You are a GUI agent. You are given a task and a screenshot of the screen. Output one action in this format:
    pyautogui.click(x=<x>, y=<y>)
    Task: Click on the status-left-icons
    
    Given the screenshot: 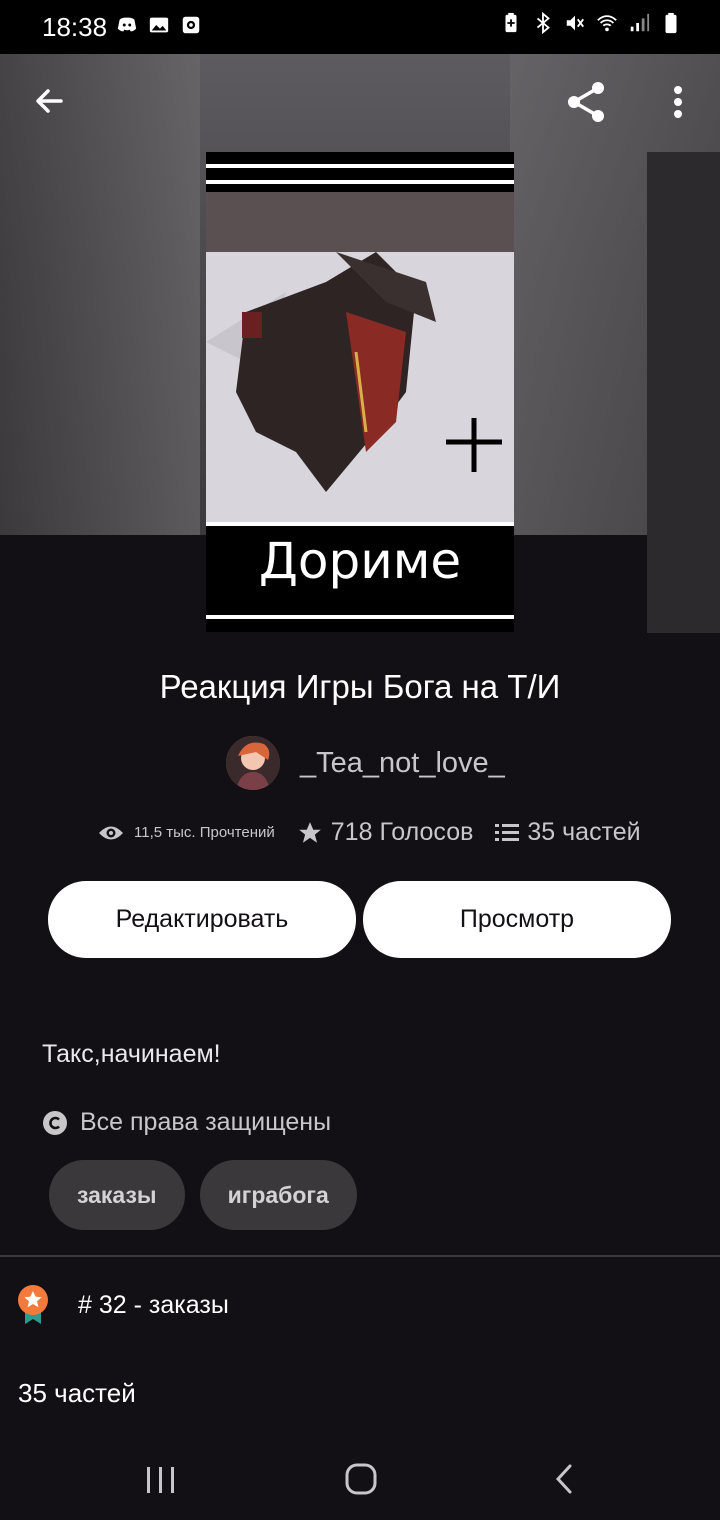 What is the action you would take?
    pyautogui.click(x=159, y=25)
    